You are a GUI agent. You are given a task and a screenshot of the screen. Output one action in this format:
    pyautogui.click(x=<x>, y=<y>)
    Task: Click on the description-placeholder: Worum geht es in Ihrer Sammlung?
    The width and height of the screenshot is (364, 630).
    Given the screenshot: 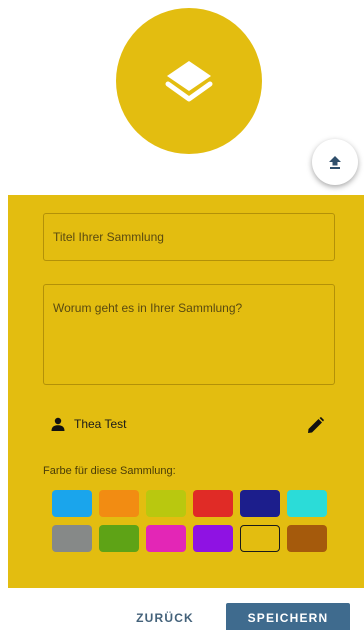 What is the action you would take?
    pyautogui.click(x=148, y=308)
    